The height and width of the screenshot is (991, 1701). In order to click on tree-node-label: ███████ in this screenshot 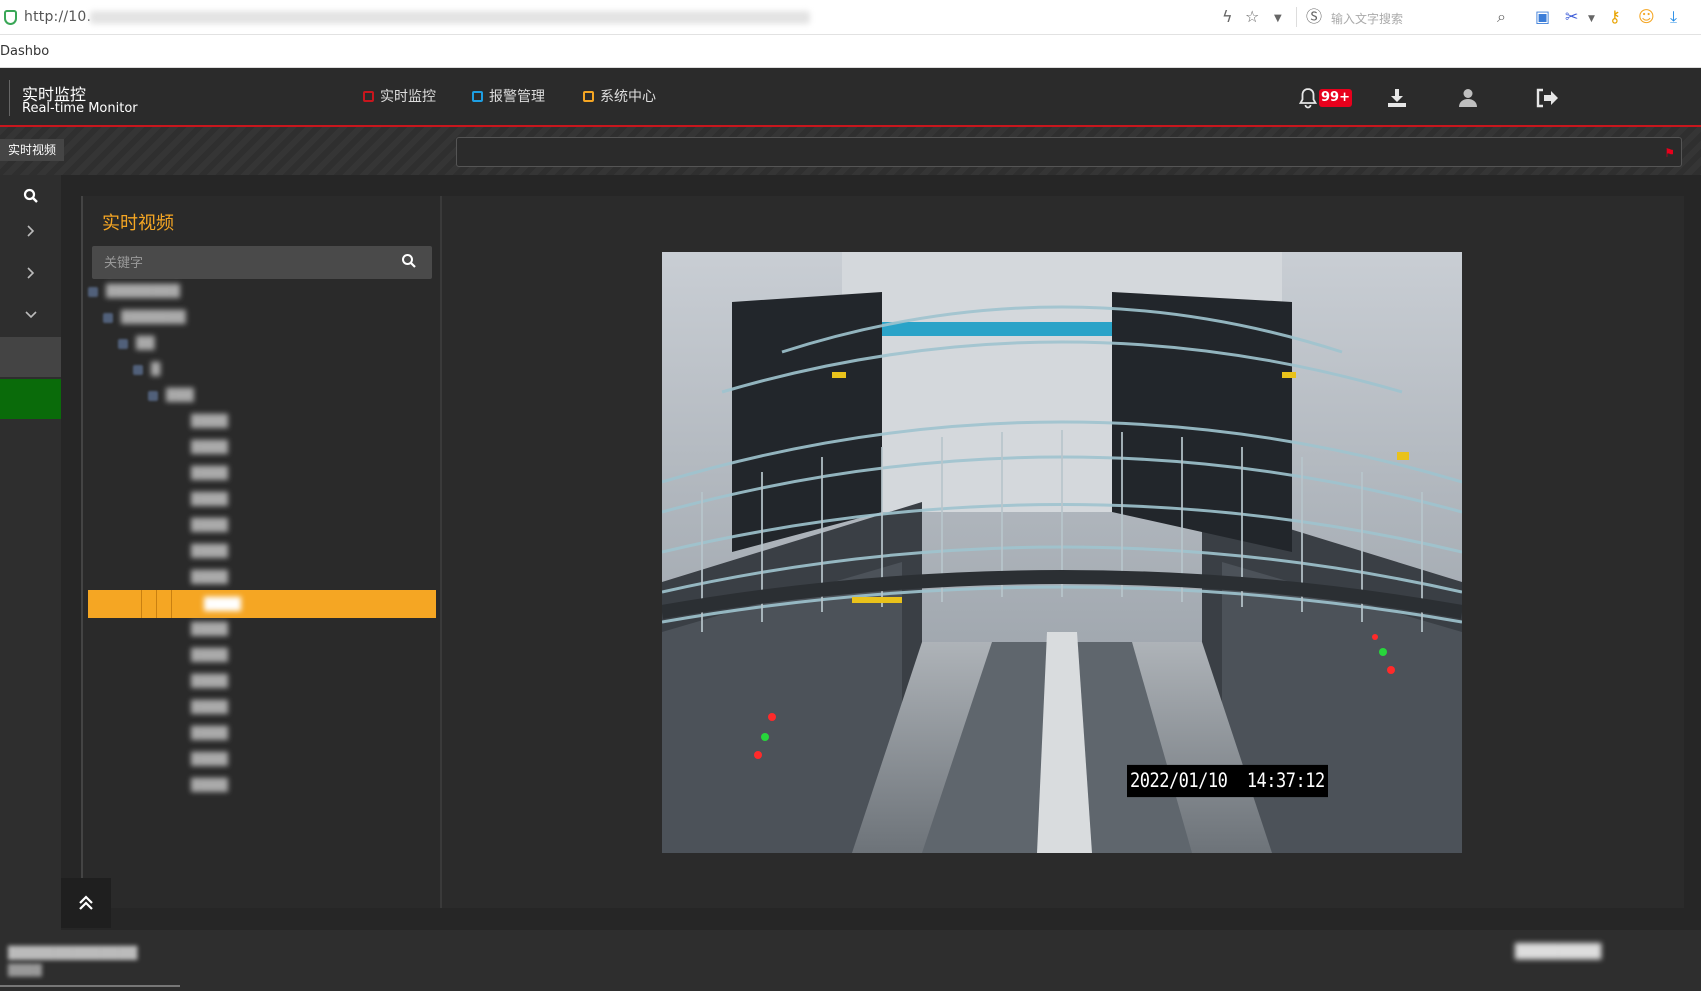, I will do `click(153, 317)`.